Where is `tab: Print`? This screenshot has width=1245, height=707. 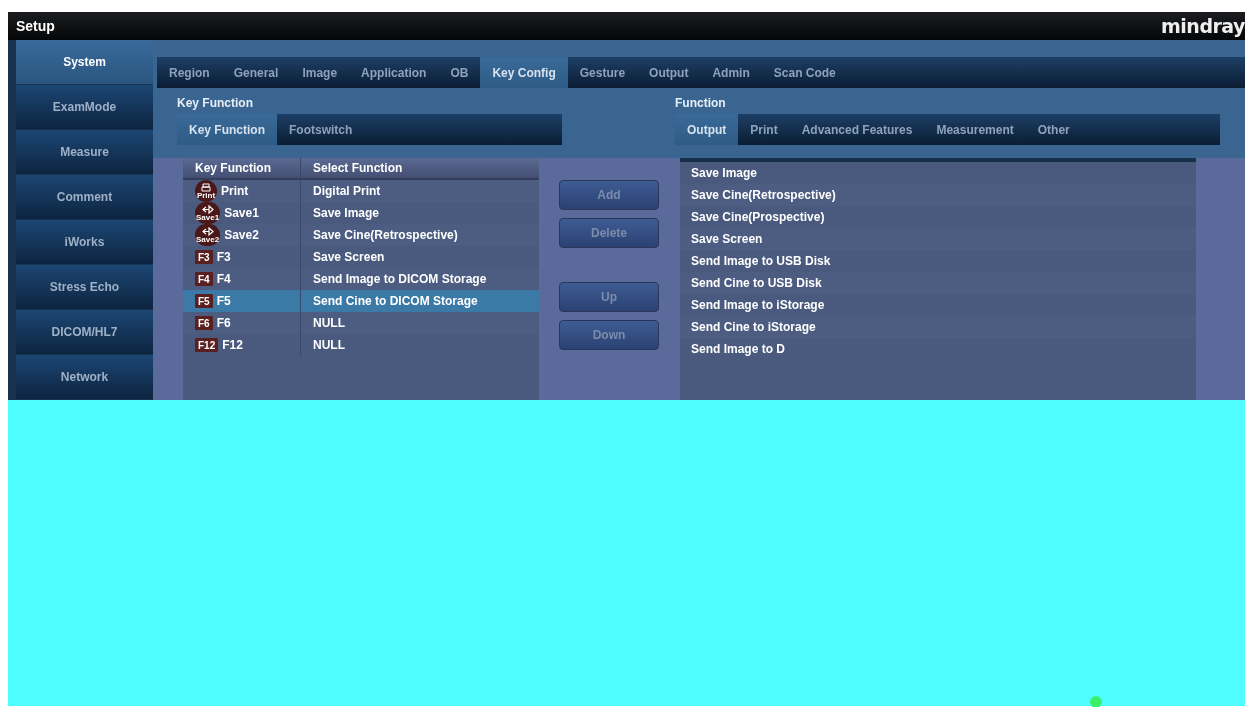 tab: Print is located at coordinates (764, 129).